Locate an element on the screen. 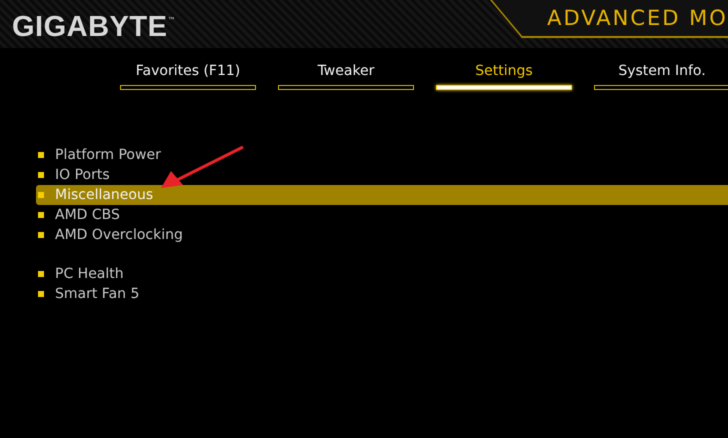 This screenshot has width=728, height=438. mode-title: ADVANCED MO is located at coordinates (637, 18).